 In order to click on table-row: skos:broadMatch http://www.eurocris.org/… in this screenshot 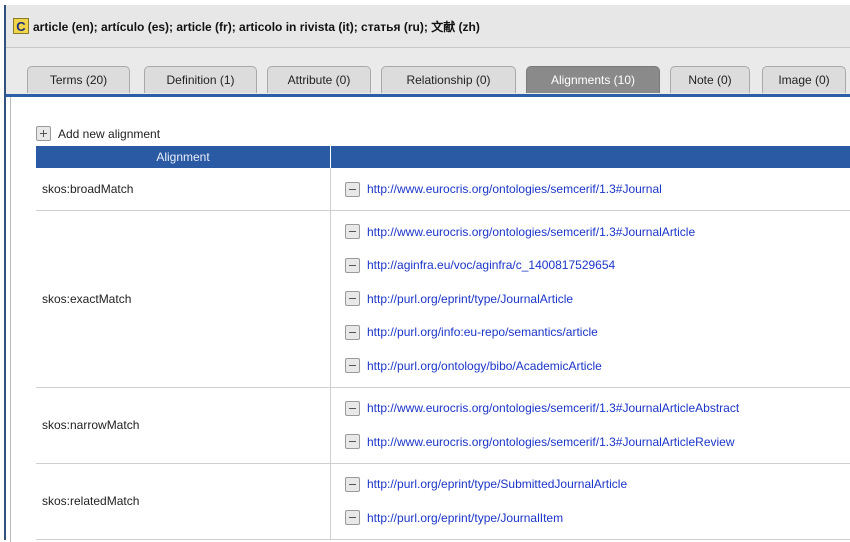, I will do `click(443, 189)`.